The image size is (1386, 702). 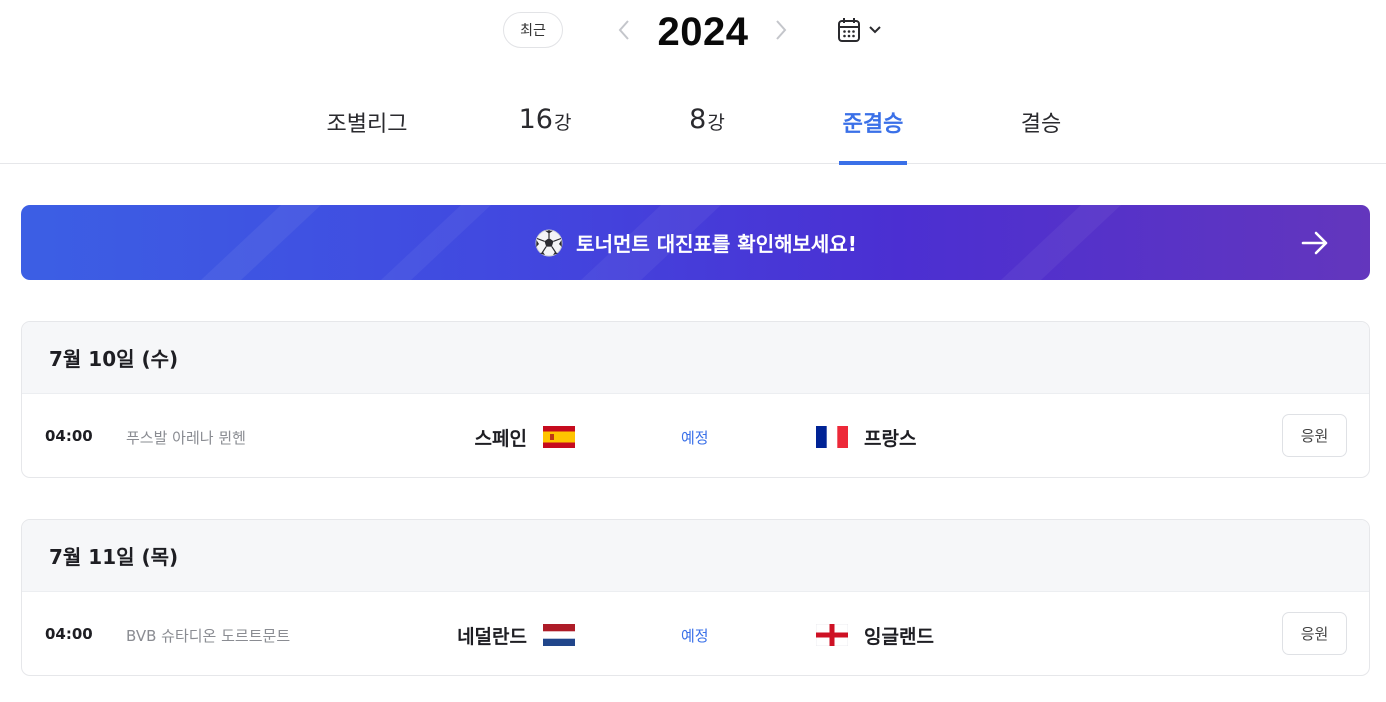 I want to click on bracket-banner: 토너먼트 대진표를 확인해보세요!, so click(x=695, y=242).